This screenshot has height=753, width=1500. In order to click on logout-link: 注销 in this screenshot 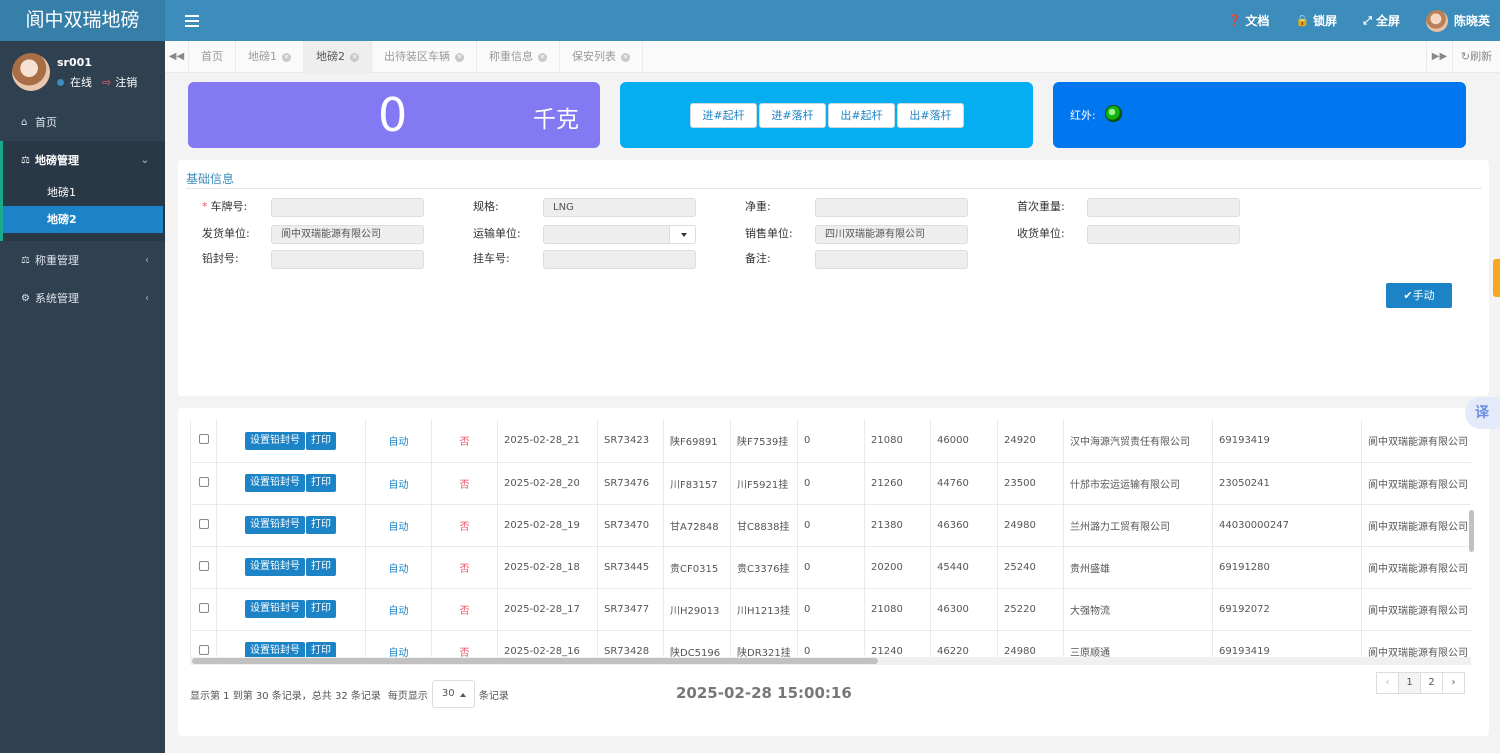, I will do `click(126, 82)`.